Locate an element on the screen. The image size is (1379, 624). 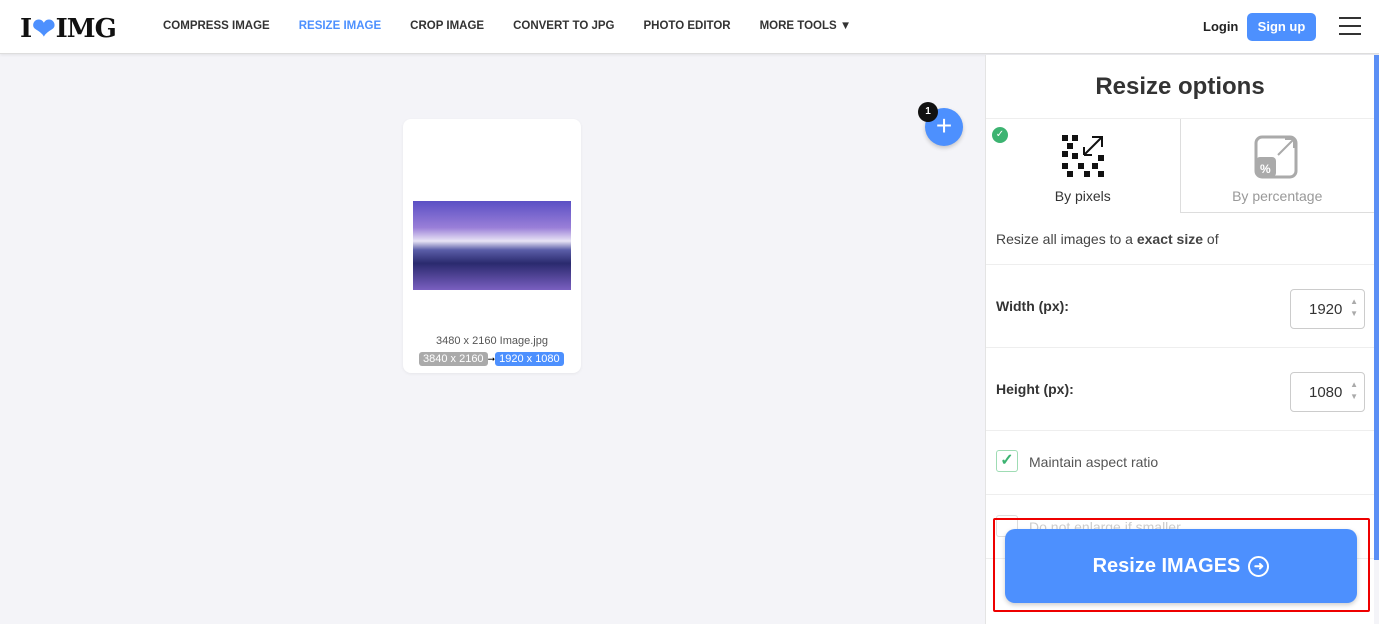
tab-by-pixels-label: By pixels is located at coordinates (1082, 196).